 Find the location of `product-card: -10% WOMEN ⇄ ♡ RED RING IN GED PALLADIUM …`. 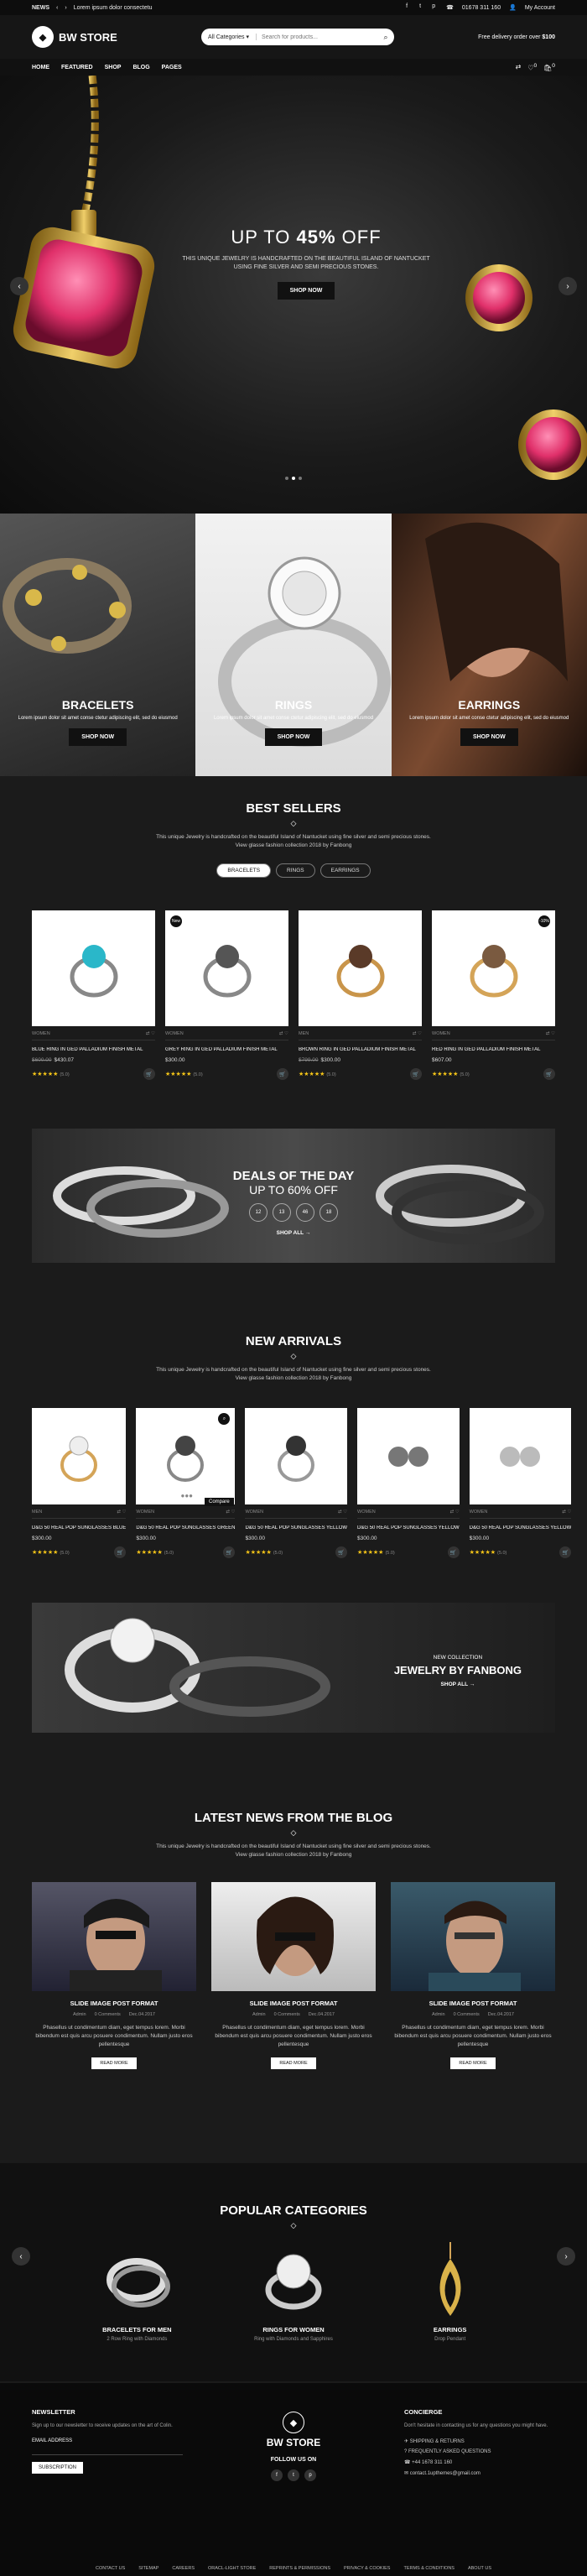

product-card: -10% WOMEN ⇄ ♡ RED RING IN GED PALLADIUM … is located at coordinates (493, 995).